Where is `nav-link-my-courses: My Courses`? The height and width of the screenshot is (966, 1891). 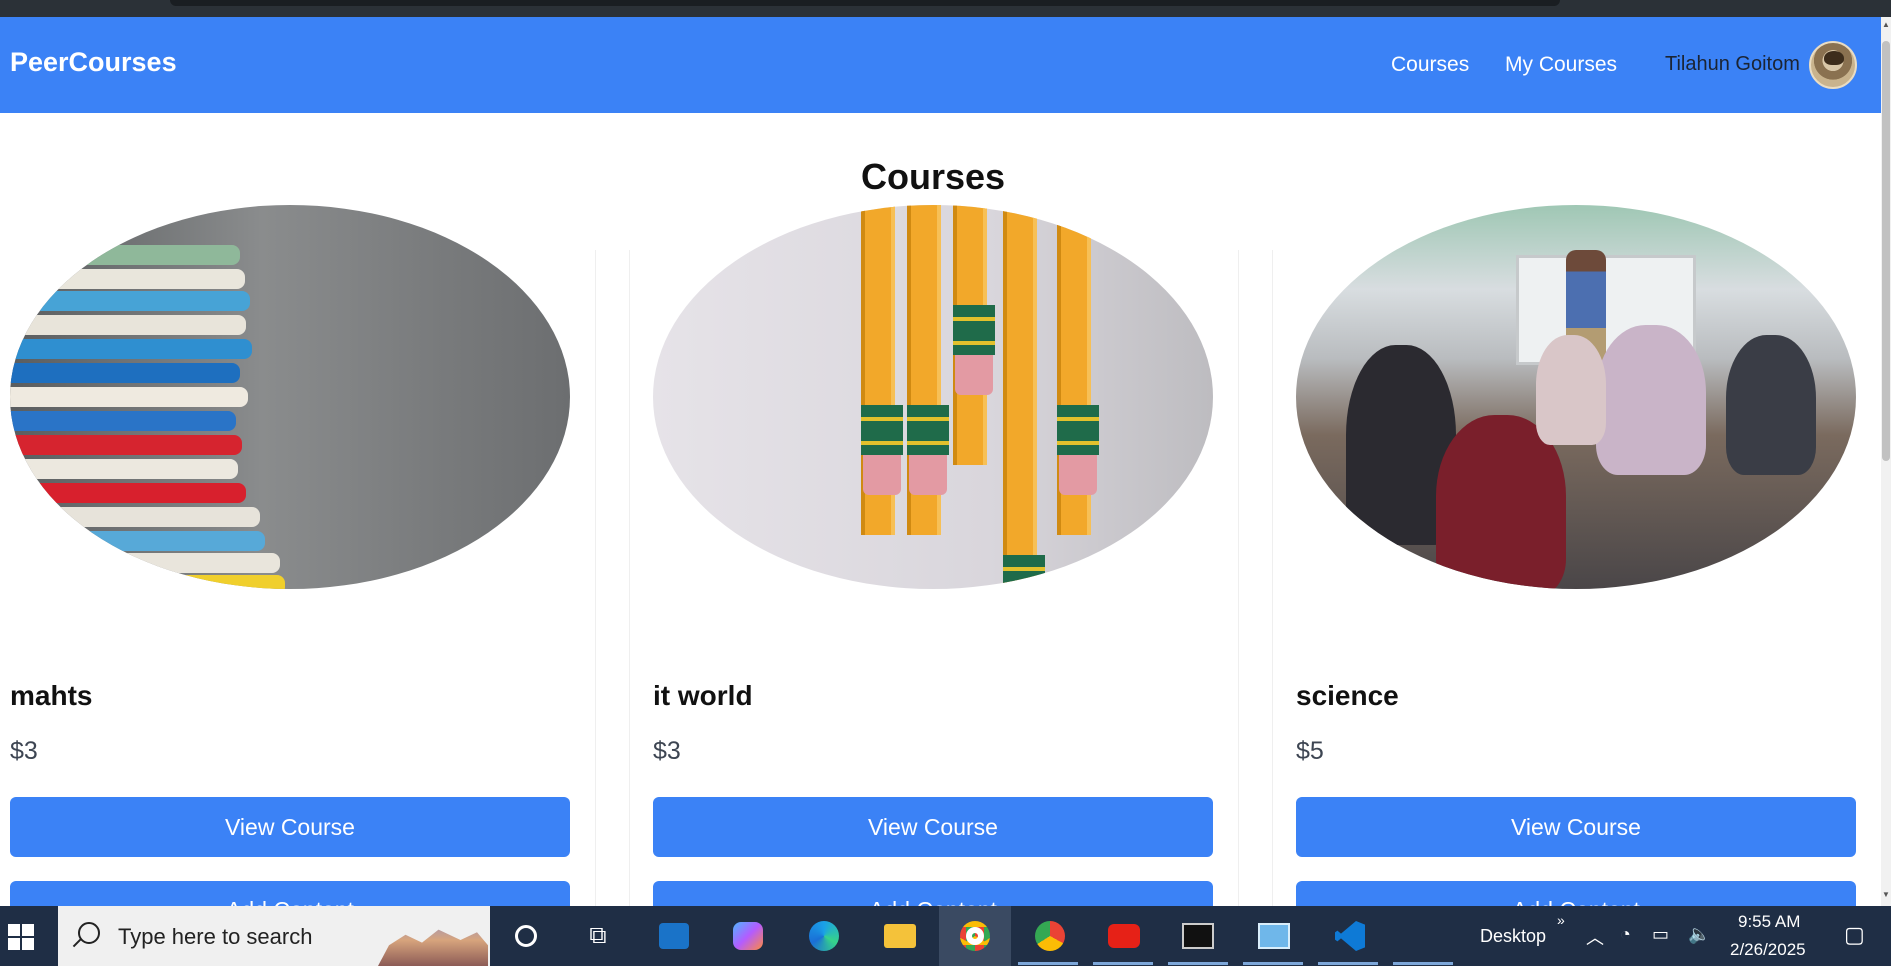 nav-link-my-courses: My Courses is located at coordinates (1561, 65).